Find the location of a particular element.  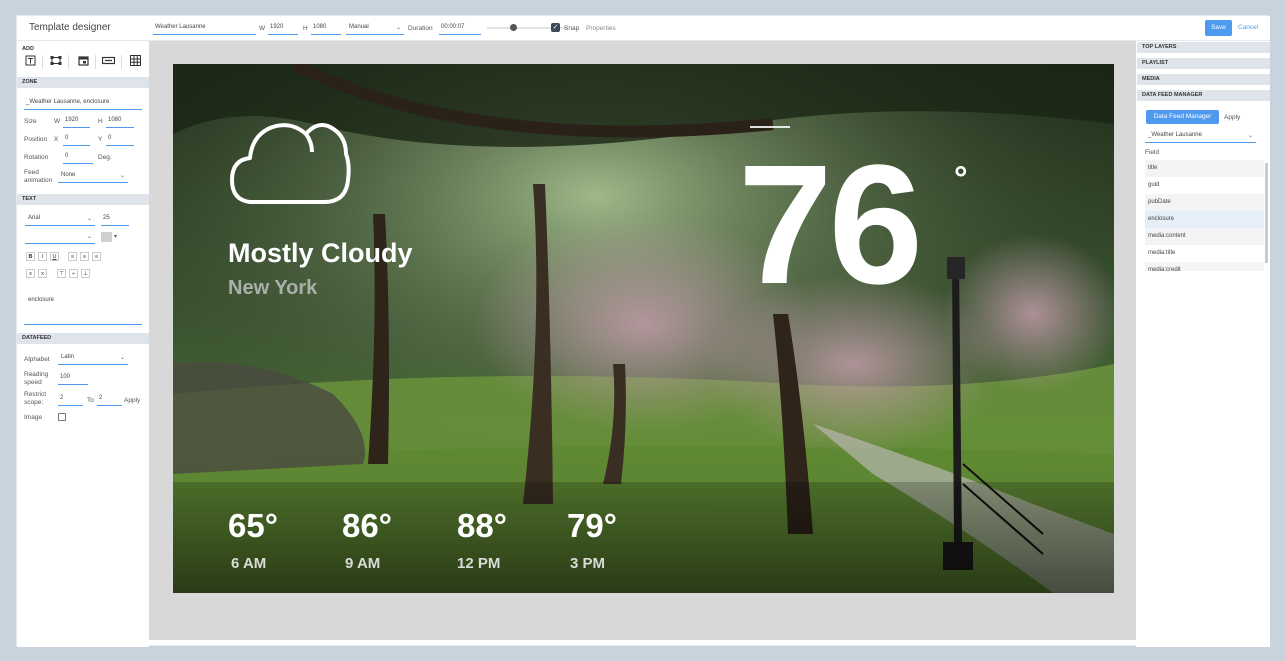

image-label: Image is located at coordinates (33, 417).